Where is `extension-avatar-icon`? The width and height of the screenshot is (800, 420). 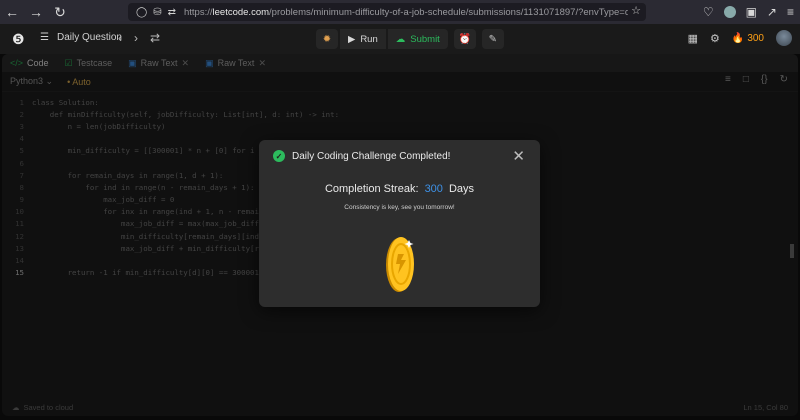
extension-avatar-icon is located at coordinates (729, 12).